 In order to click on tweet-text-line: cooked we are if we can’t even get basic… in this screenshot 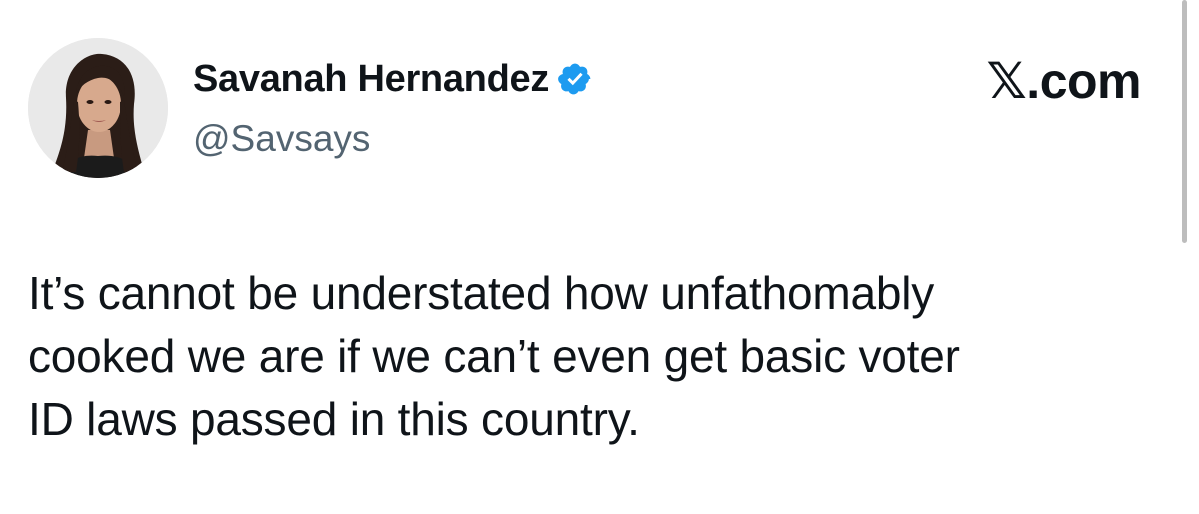, I will do `click(494, 356)`.